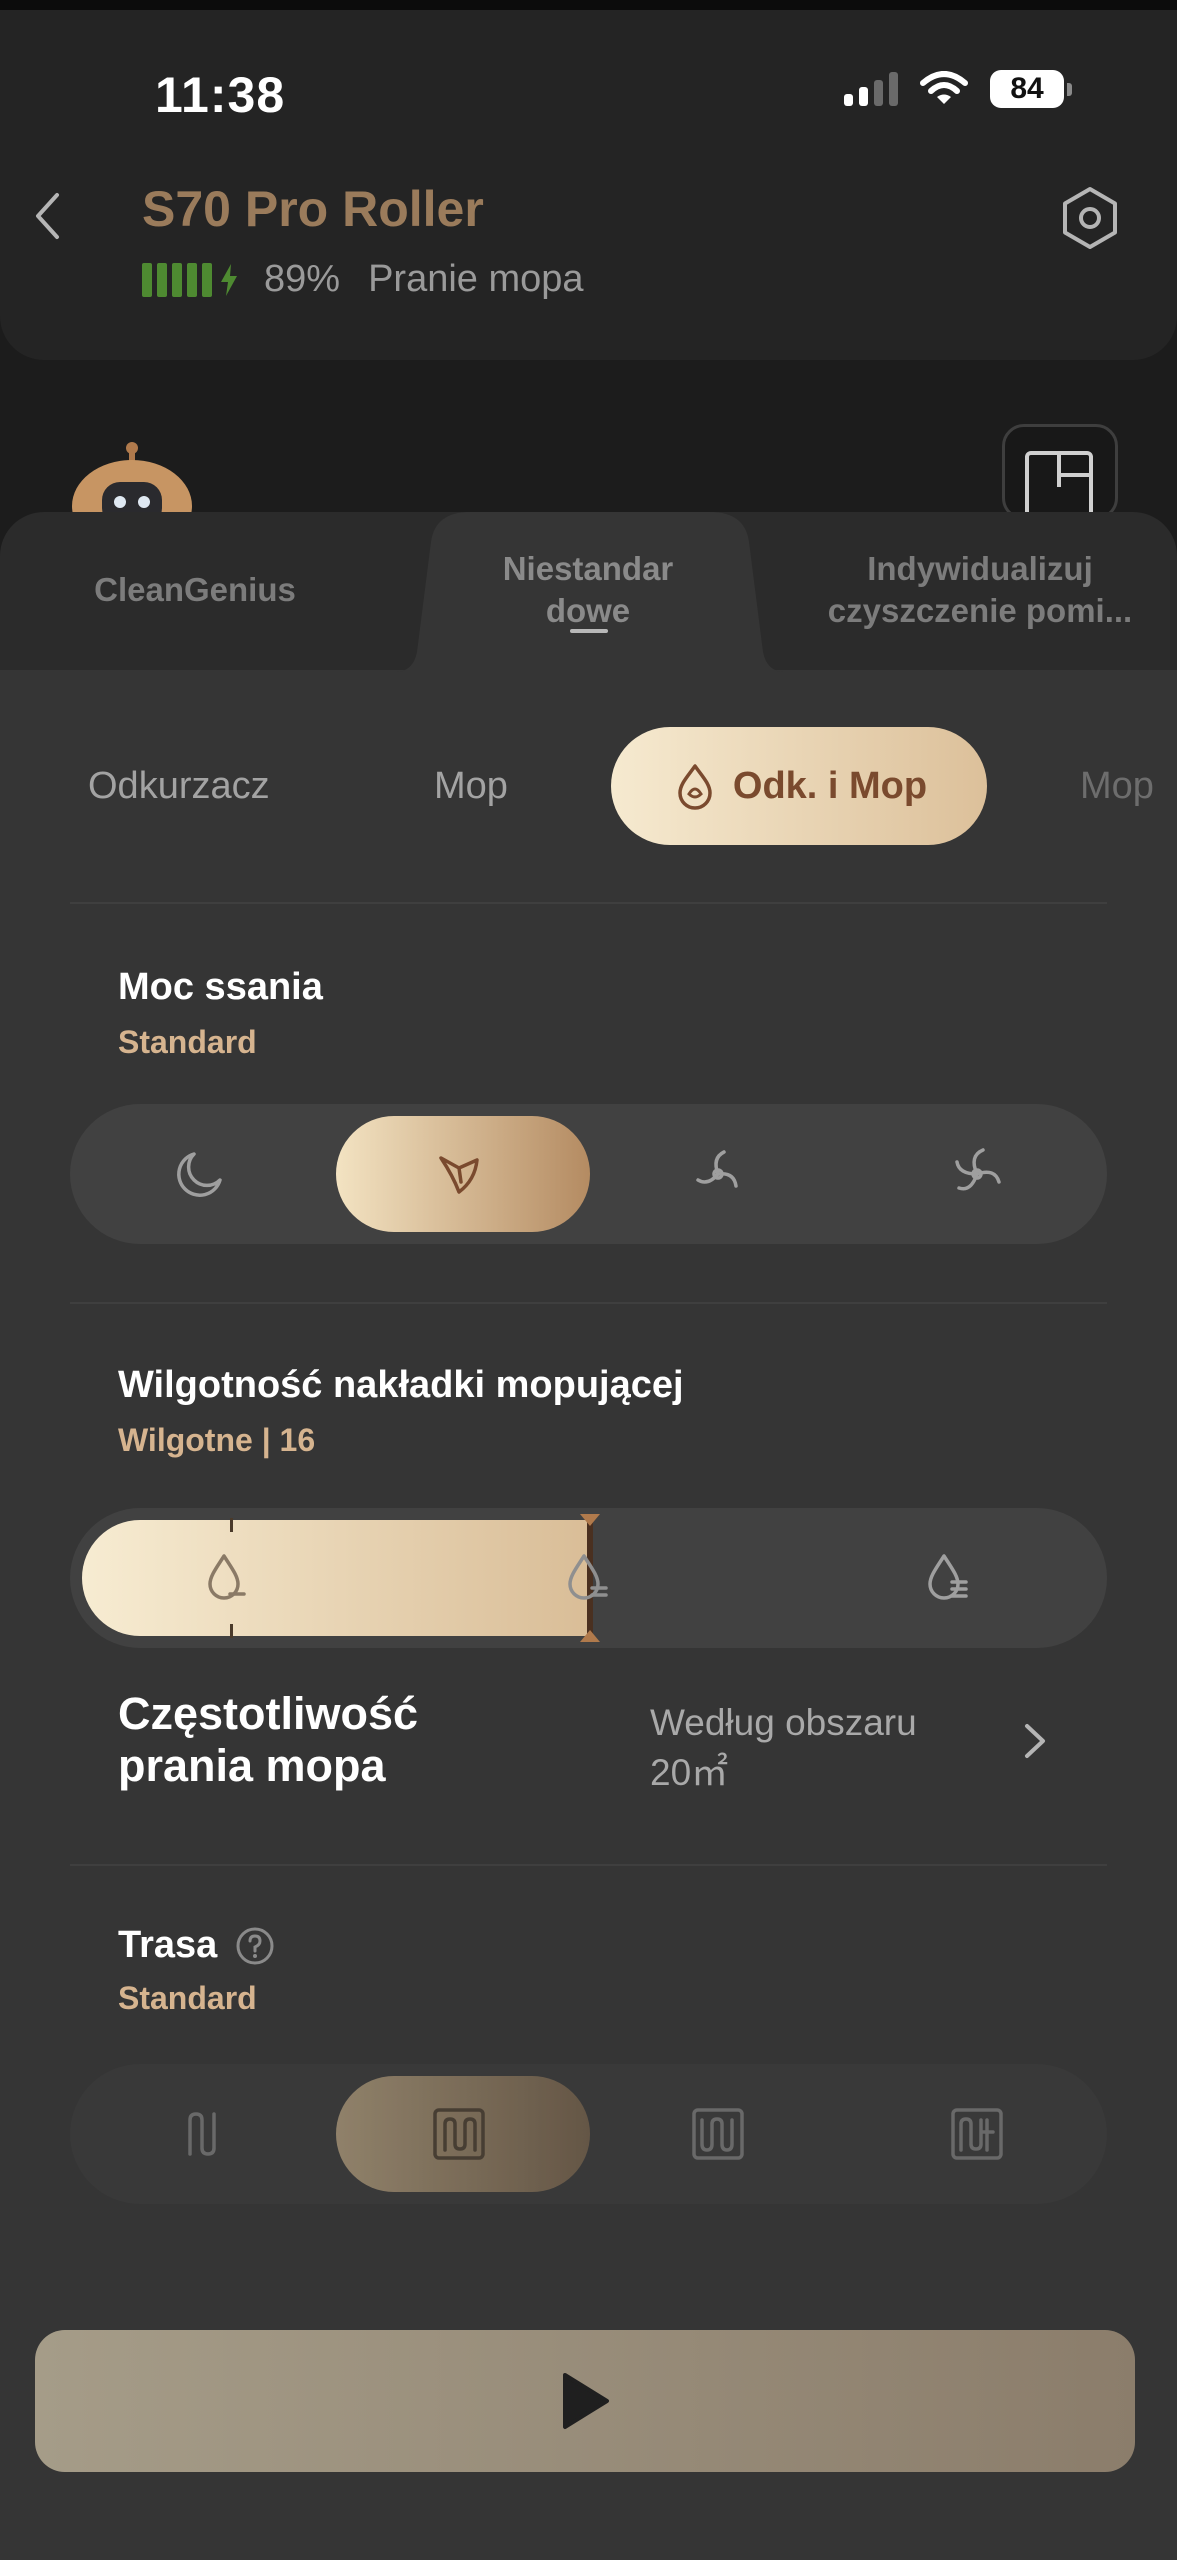  I want to click on wifi-icon, so click(944, 87).